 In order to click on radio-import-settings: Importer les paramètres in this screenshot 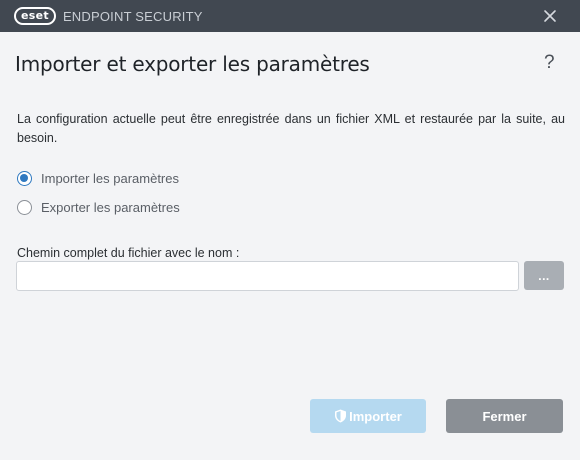, I will do `click(98, 178)`.